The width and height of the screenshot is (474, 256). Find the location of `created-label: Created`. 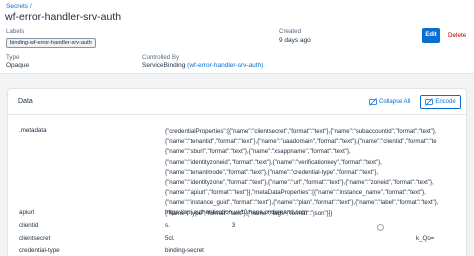

created-label: Created is located at coordinates (290, 31).